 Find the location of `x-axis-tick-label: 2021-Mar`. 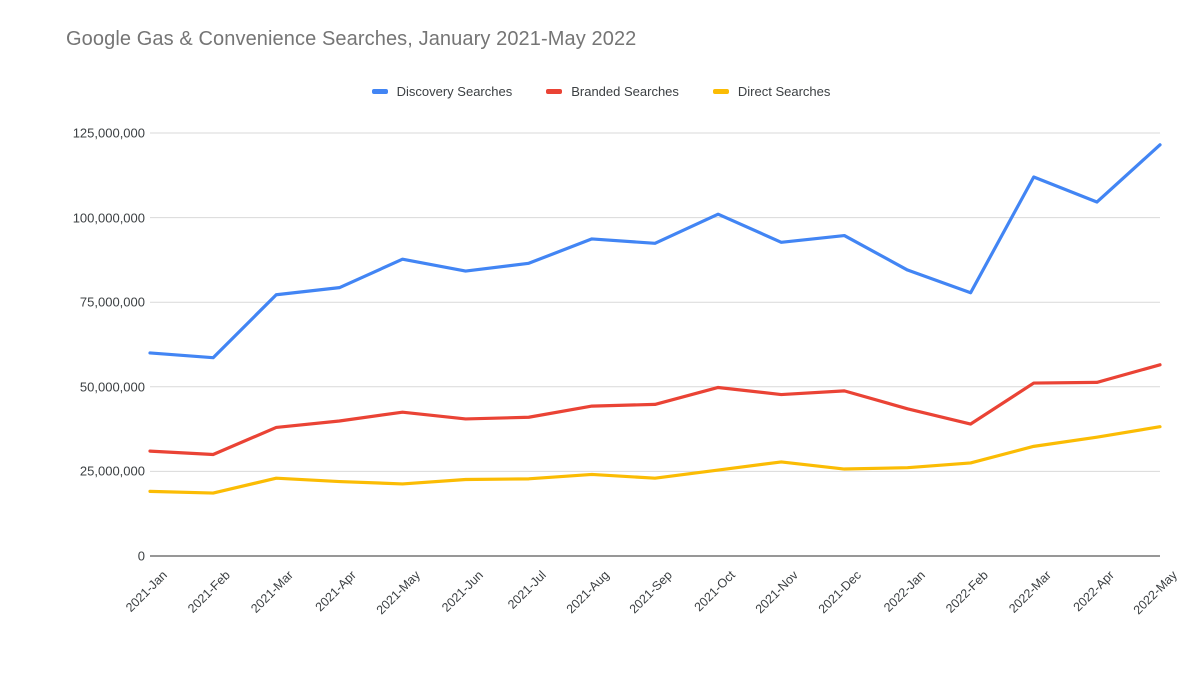

x-axis-tick-label: 2021-Mar is located at coordinates (272, 592).